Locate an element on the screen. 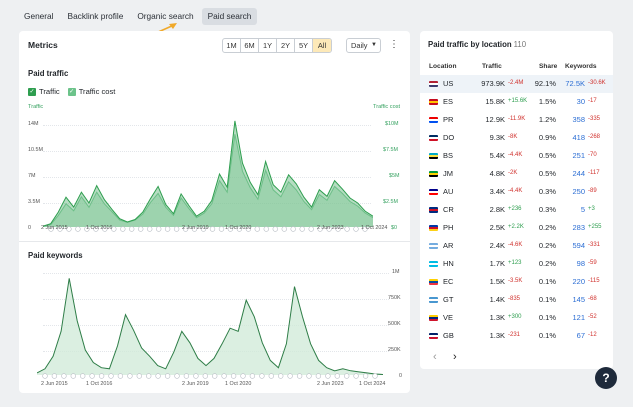  location-row: GT 1.4K -835 0.1% 145 -68 is located at coordinates (516, 300).